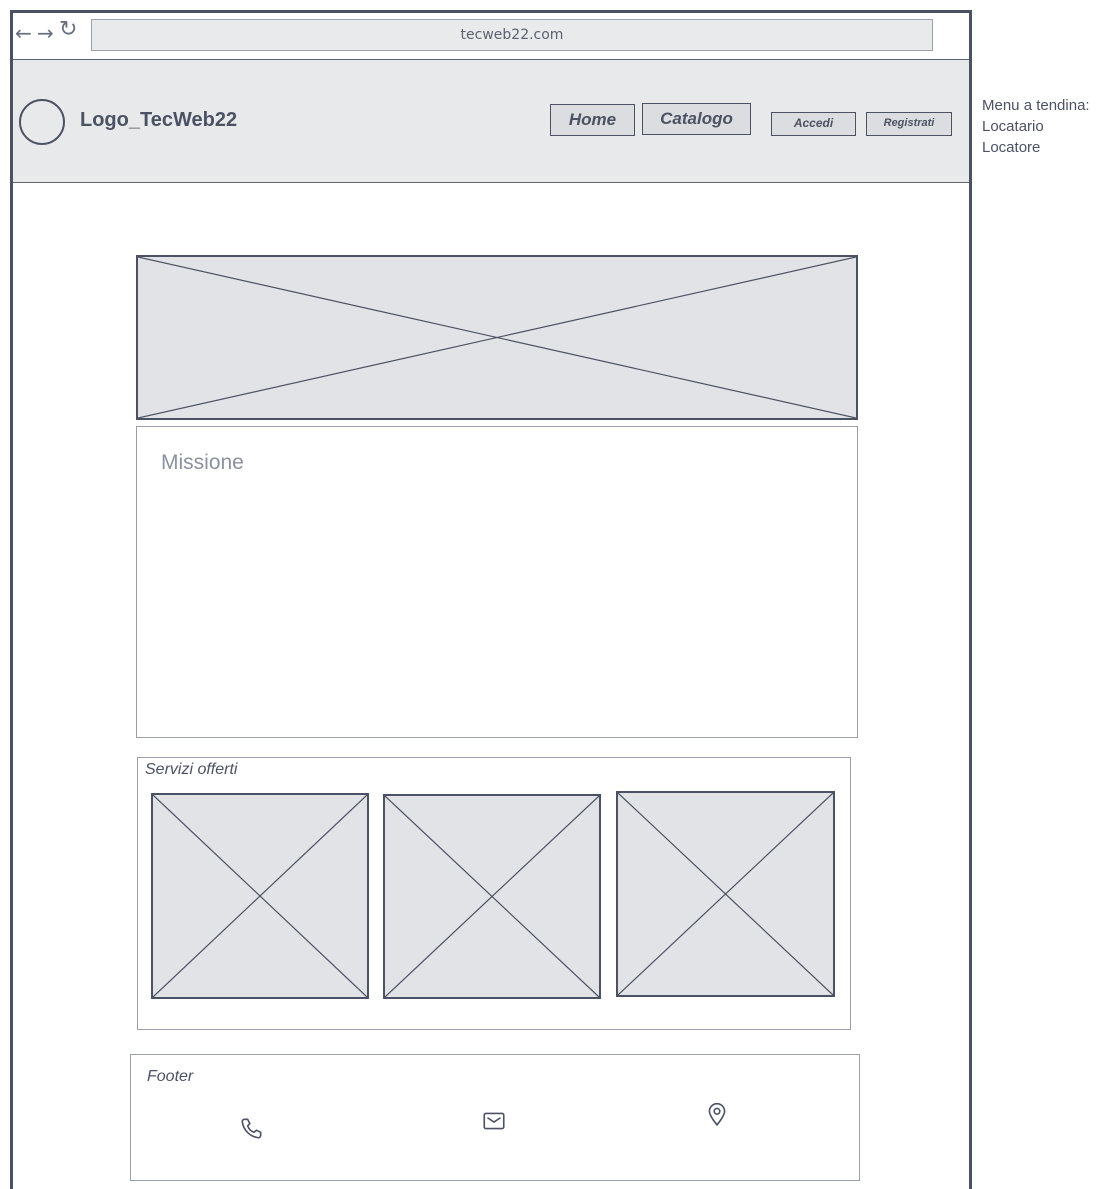  I want to click on address-bar: ← → ↻ tecweb22.com, so click(491, 36).